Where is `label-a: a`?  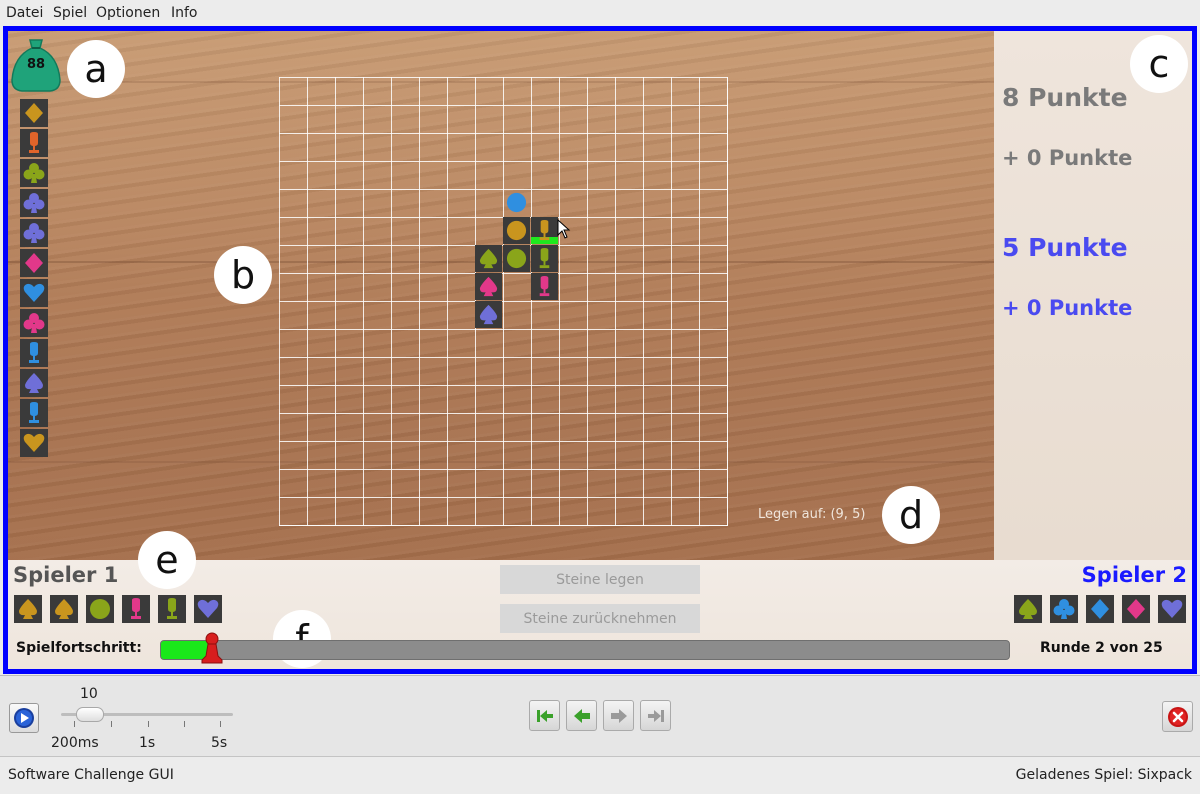 label-a: a is located at coordinates (96, 69).